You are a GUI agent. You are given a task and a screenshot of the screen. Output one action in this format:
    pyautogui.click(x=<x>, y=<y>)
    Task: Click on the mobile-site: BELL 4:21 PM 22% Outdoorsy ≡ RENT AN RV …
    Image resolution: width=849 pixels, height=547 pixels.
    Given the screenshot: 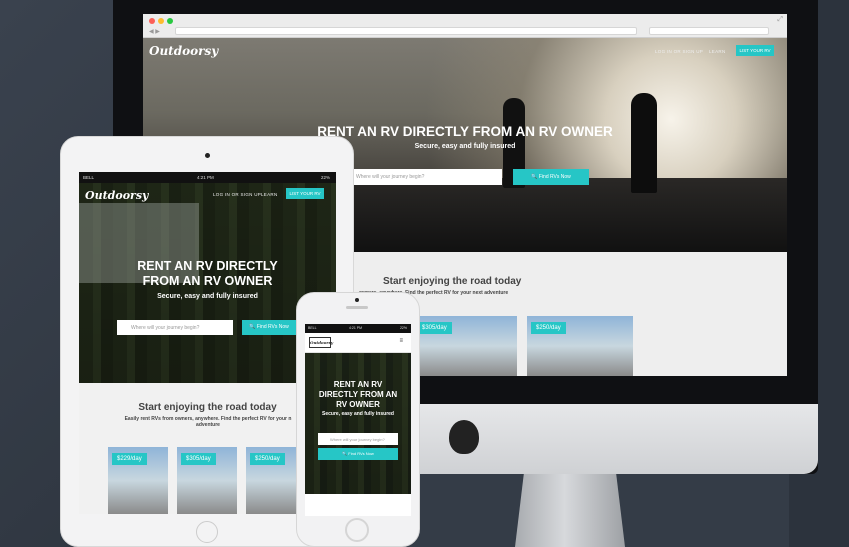 What is the action you would take?
    pyautogui.click(x=358, y=420)
    